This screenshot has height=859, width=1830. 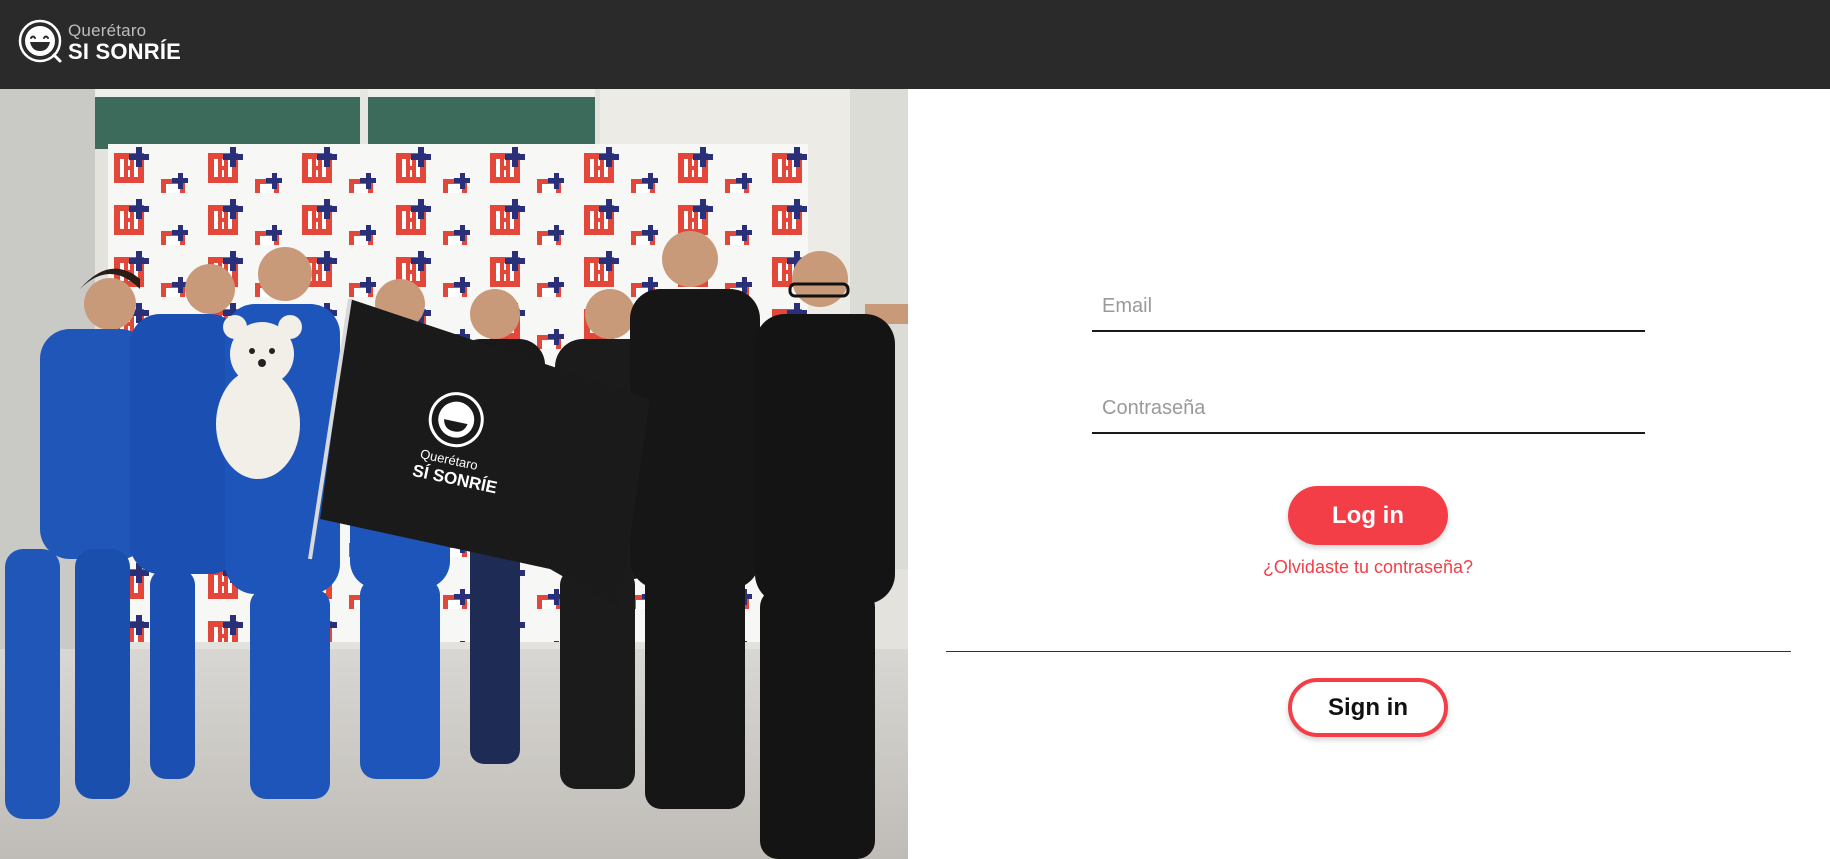 What do you see at coordinates (1368, 515) in the screenshot?
I see `login-button: Log in` at bounding box center [1368, 515].